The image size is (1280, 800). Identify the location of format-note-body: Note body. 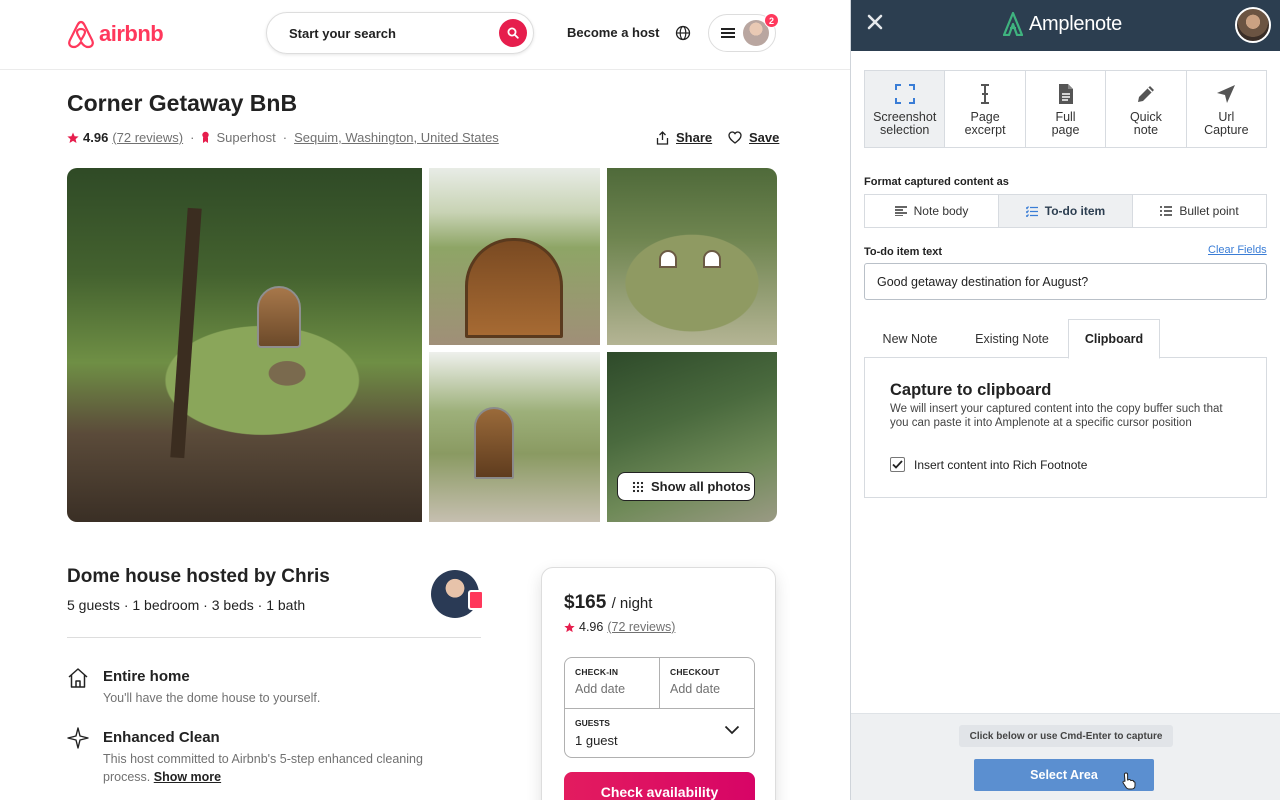
(932, 211).